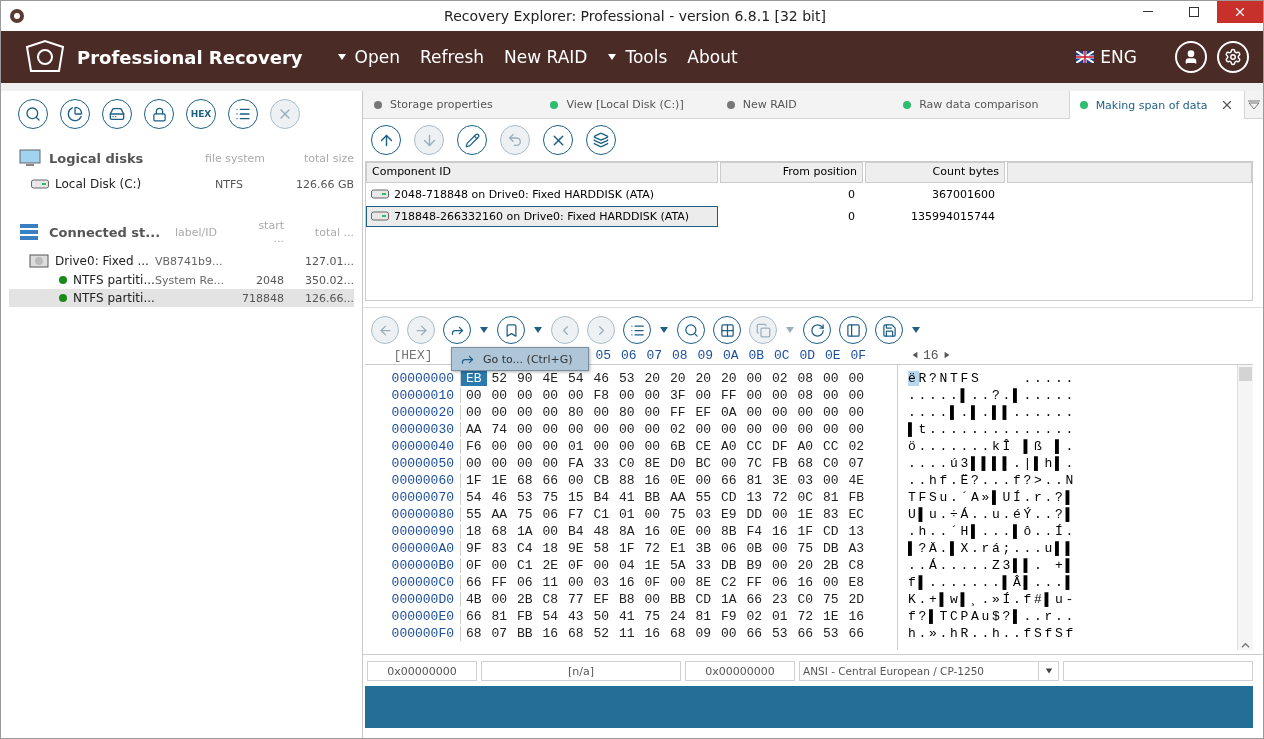  I want to click on edit-button, so click(472, 140).